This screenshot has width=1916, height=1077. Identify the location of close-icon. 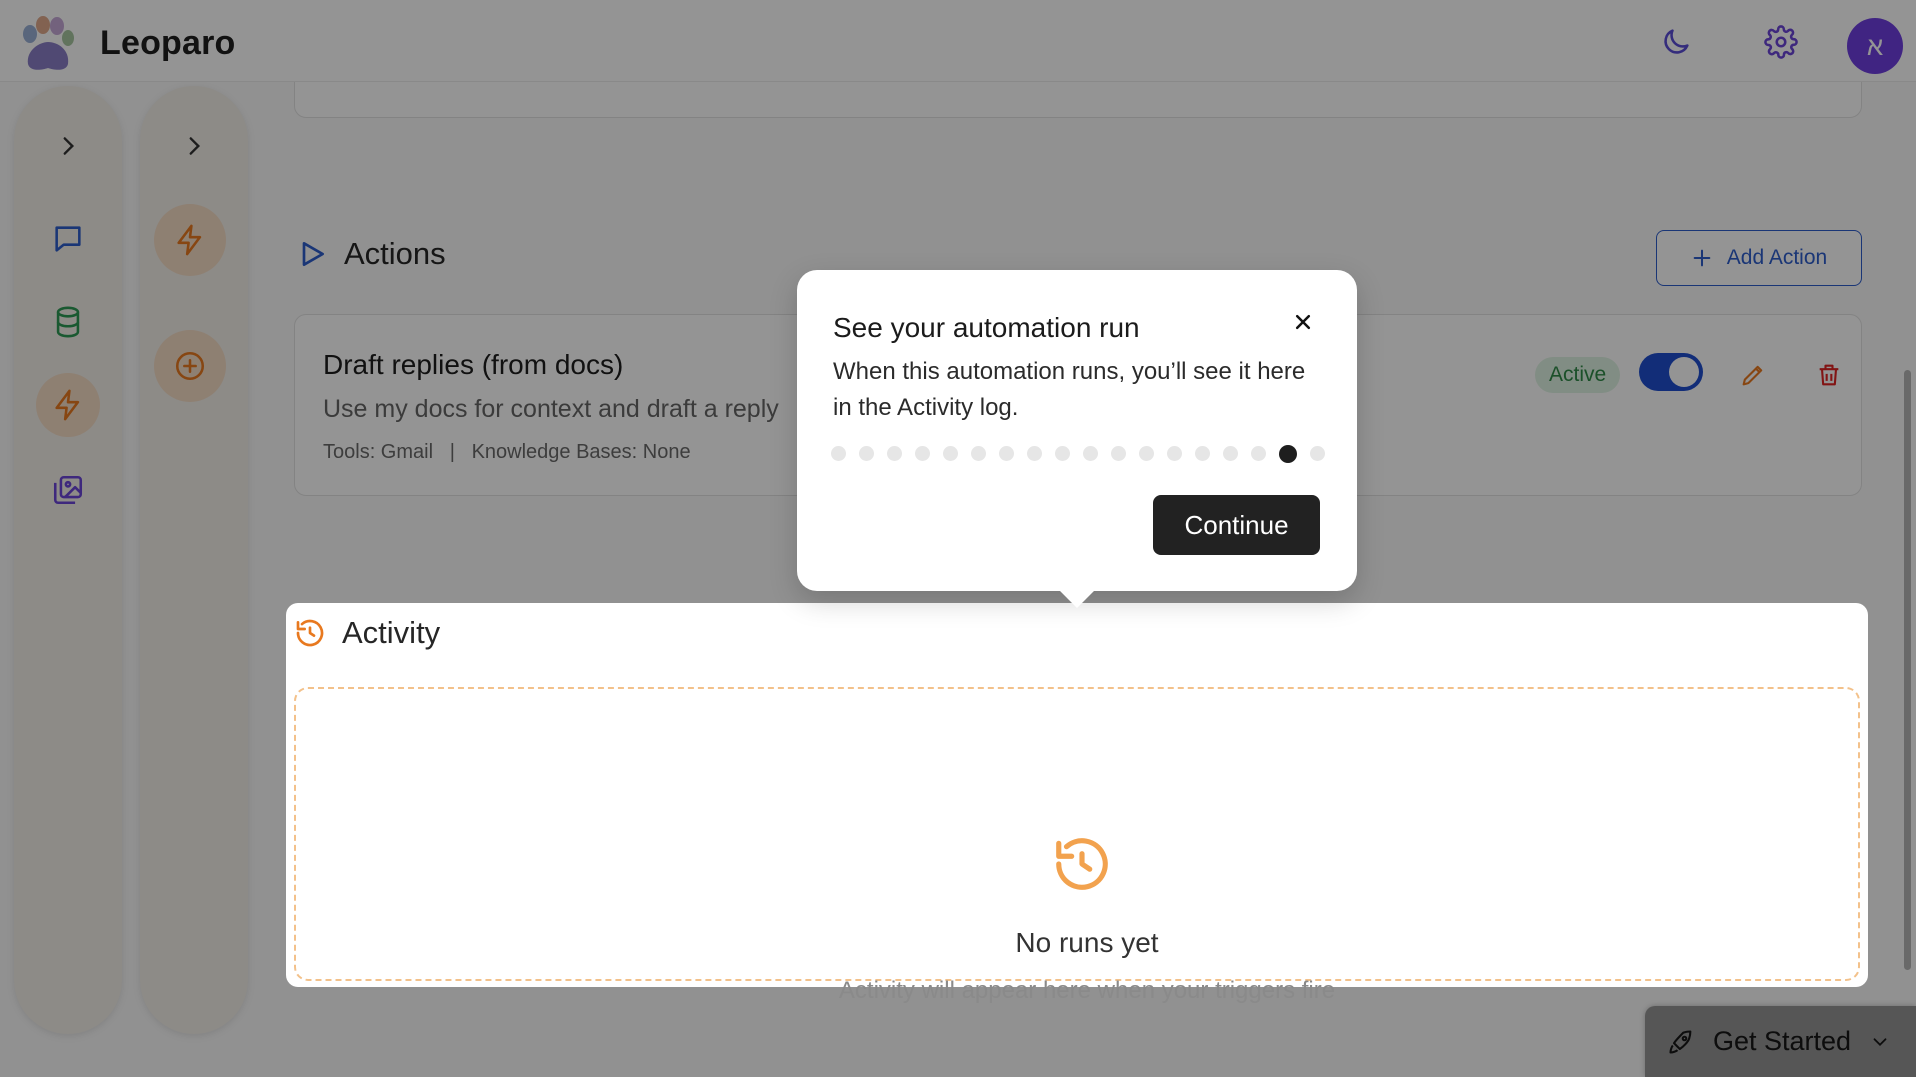
(1303, 322).